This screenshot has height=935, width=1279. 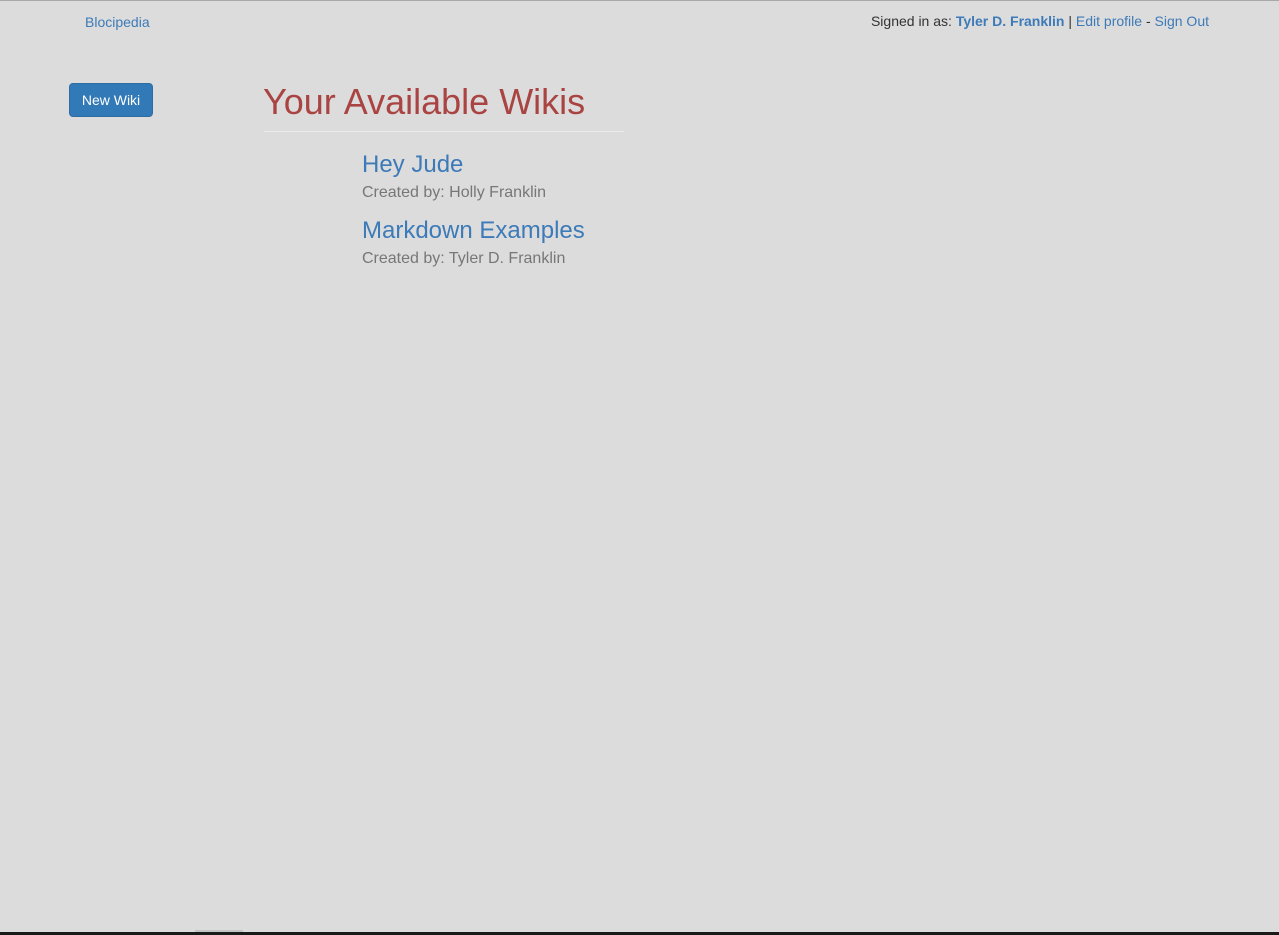 I want to click on wiki-title-link: Hey Jude, so click(x=473, y=165).